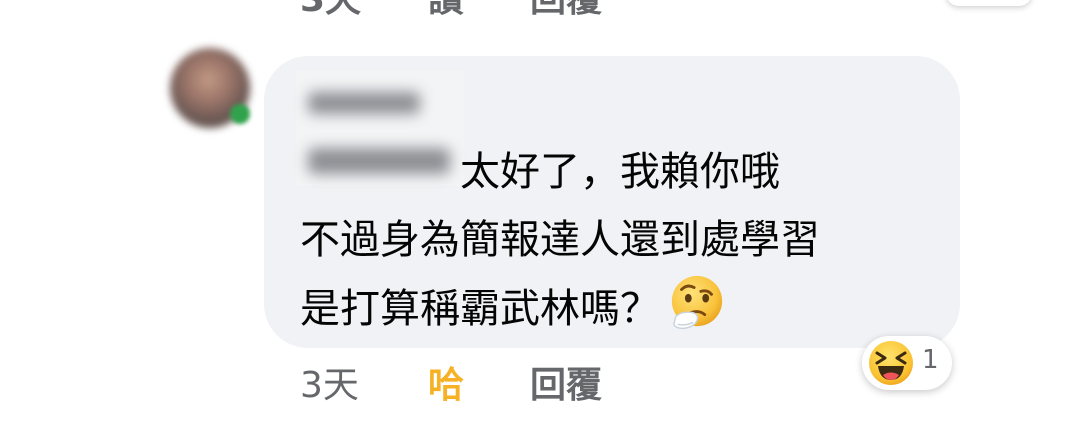  What do you see at coordinates (620, 172) in the screenshot?
I see `comment-line: 太好了，我賴你哦` at bounding box center [620, 172].